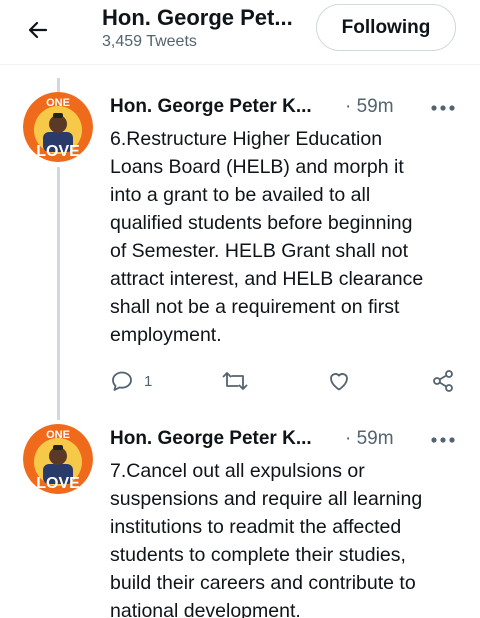  I want to click on like-button, so click(339, 381).